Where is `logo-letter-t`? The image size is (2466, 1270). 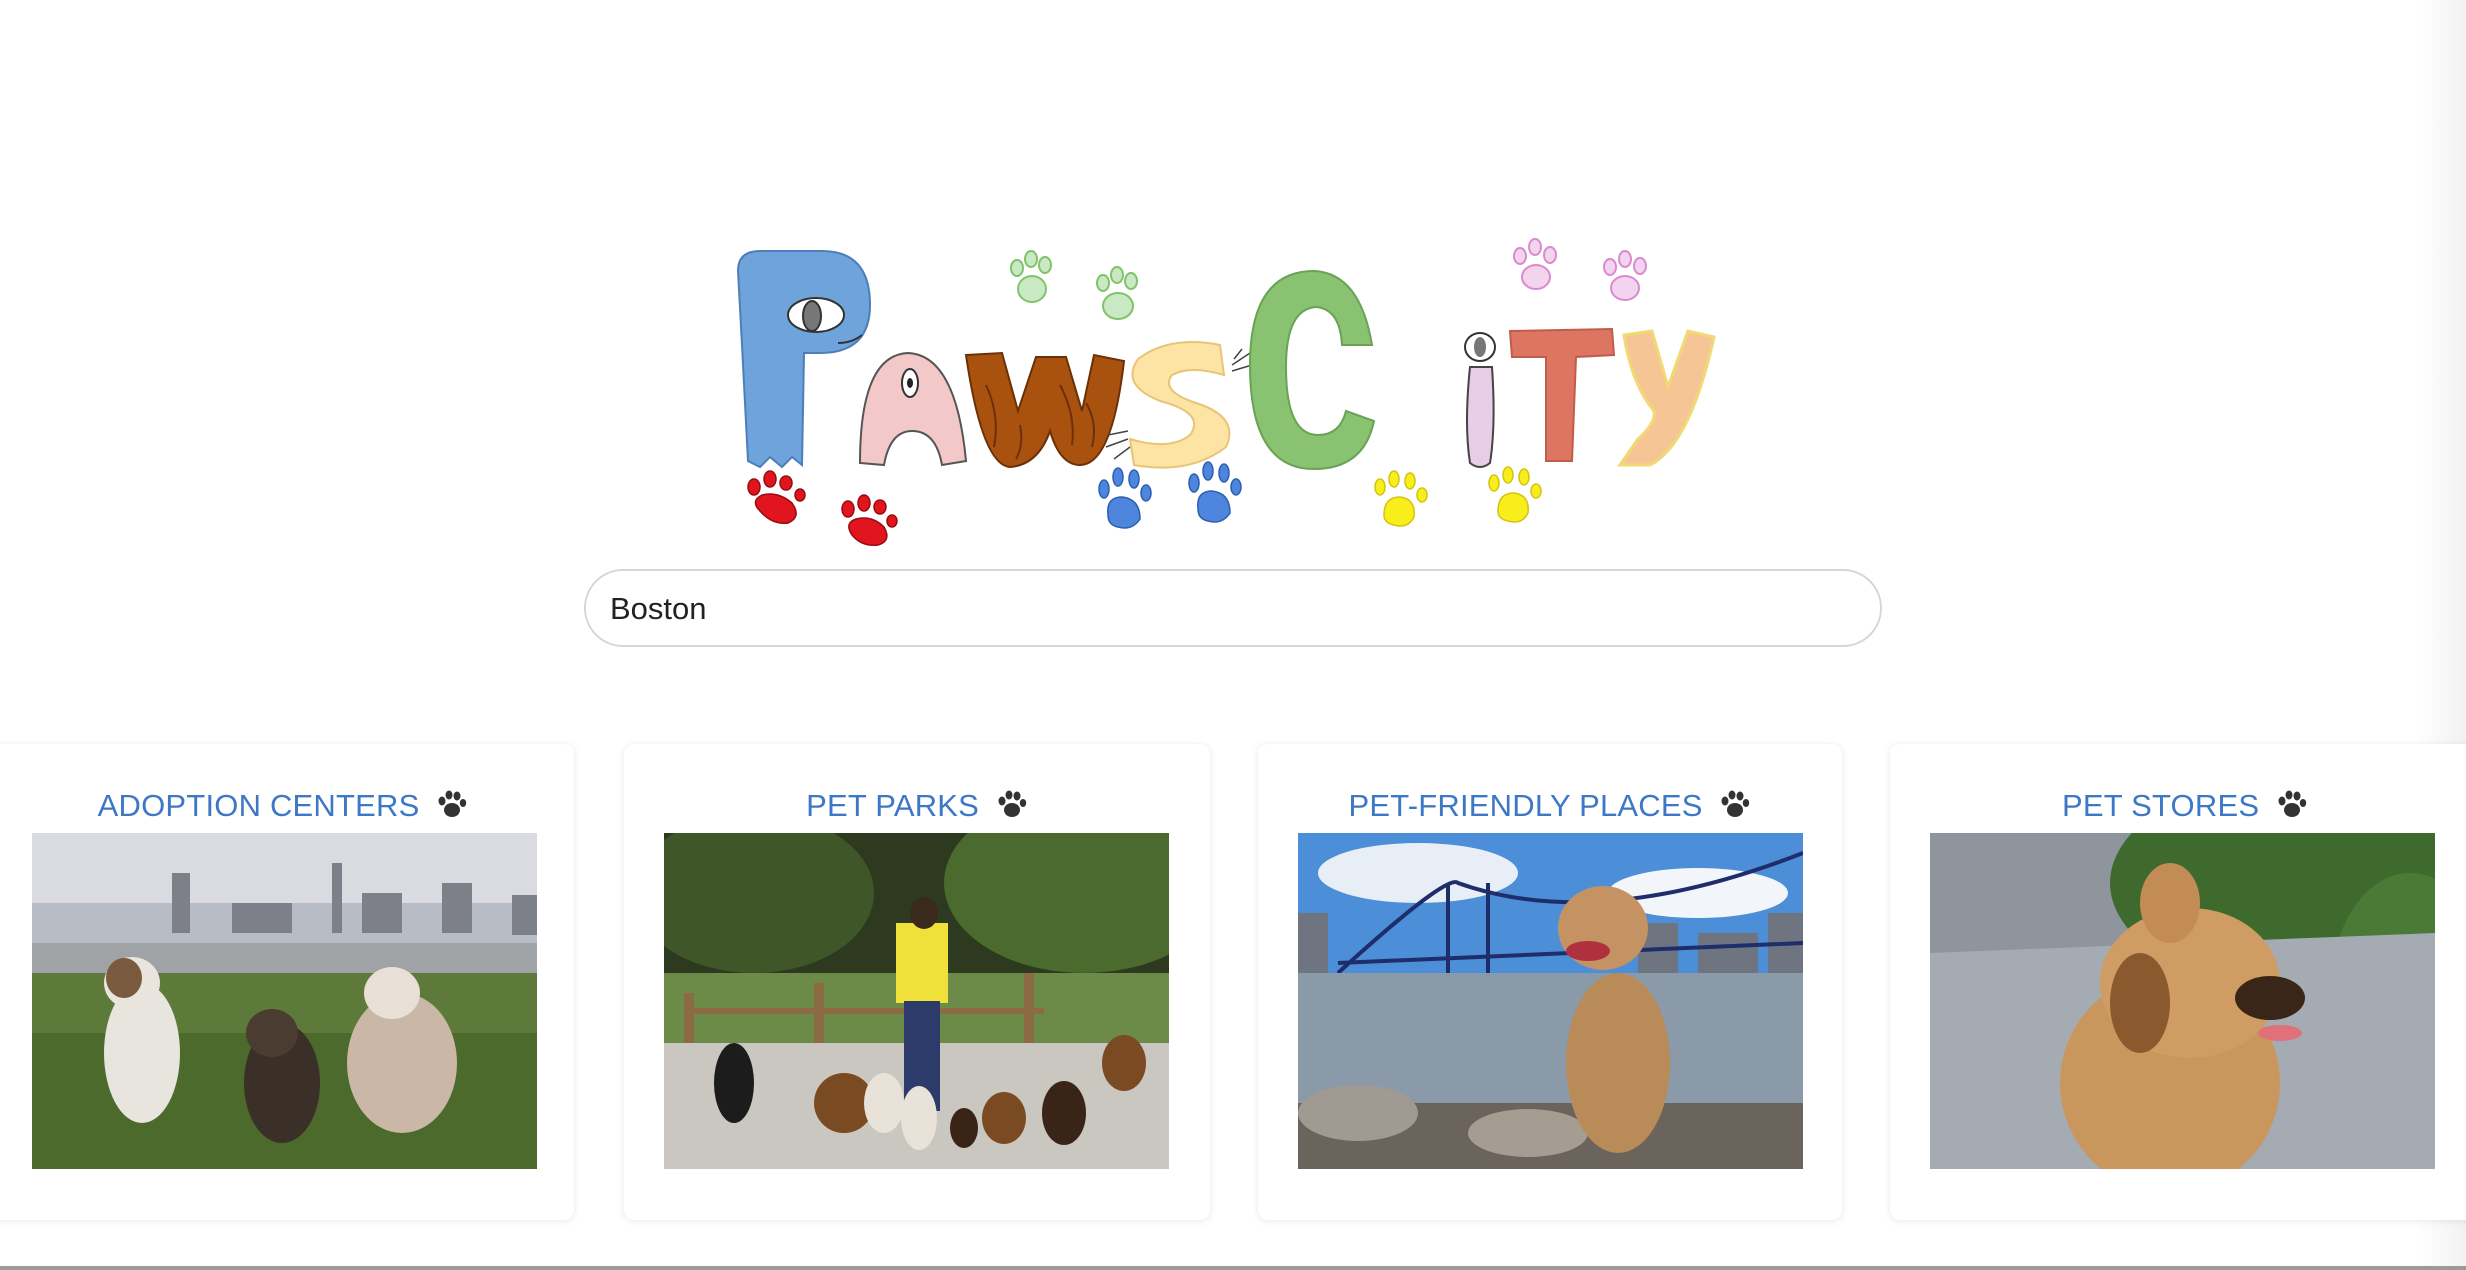 logo-letter-t is located at coordinates (1562, 394).